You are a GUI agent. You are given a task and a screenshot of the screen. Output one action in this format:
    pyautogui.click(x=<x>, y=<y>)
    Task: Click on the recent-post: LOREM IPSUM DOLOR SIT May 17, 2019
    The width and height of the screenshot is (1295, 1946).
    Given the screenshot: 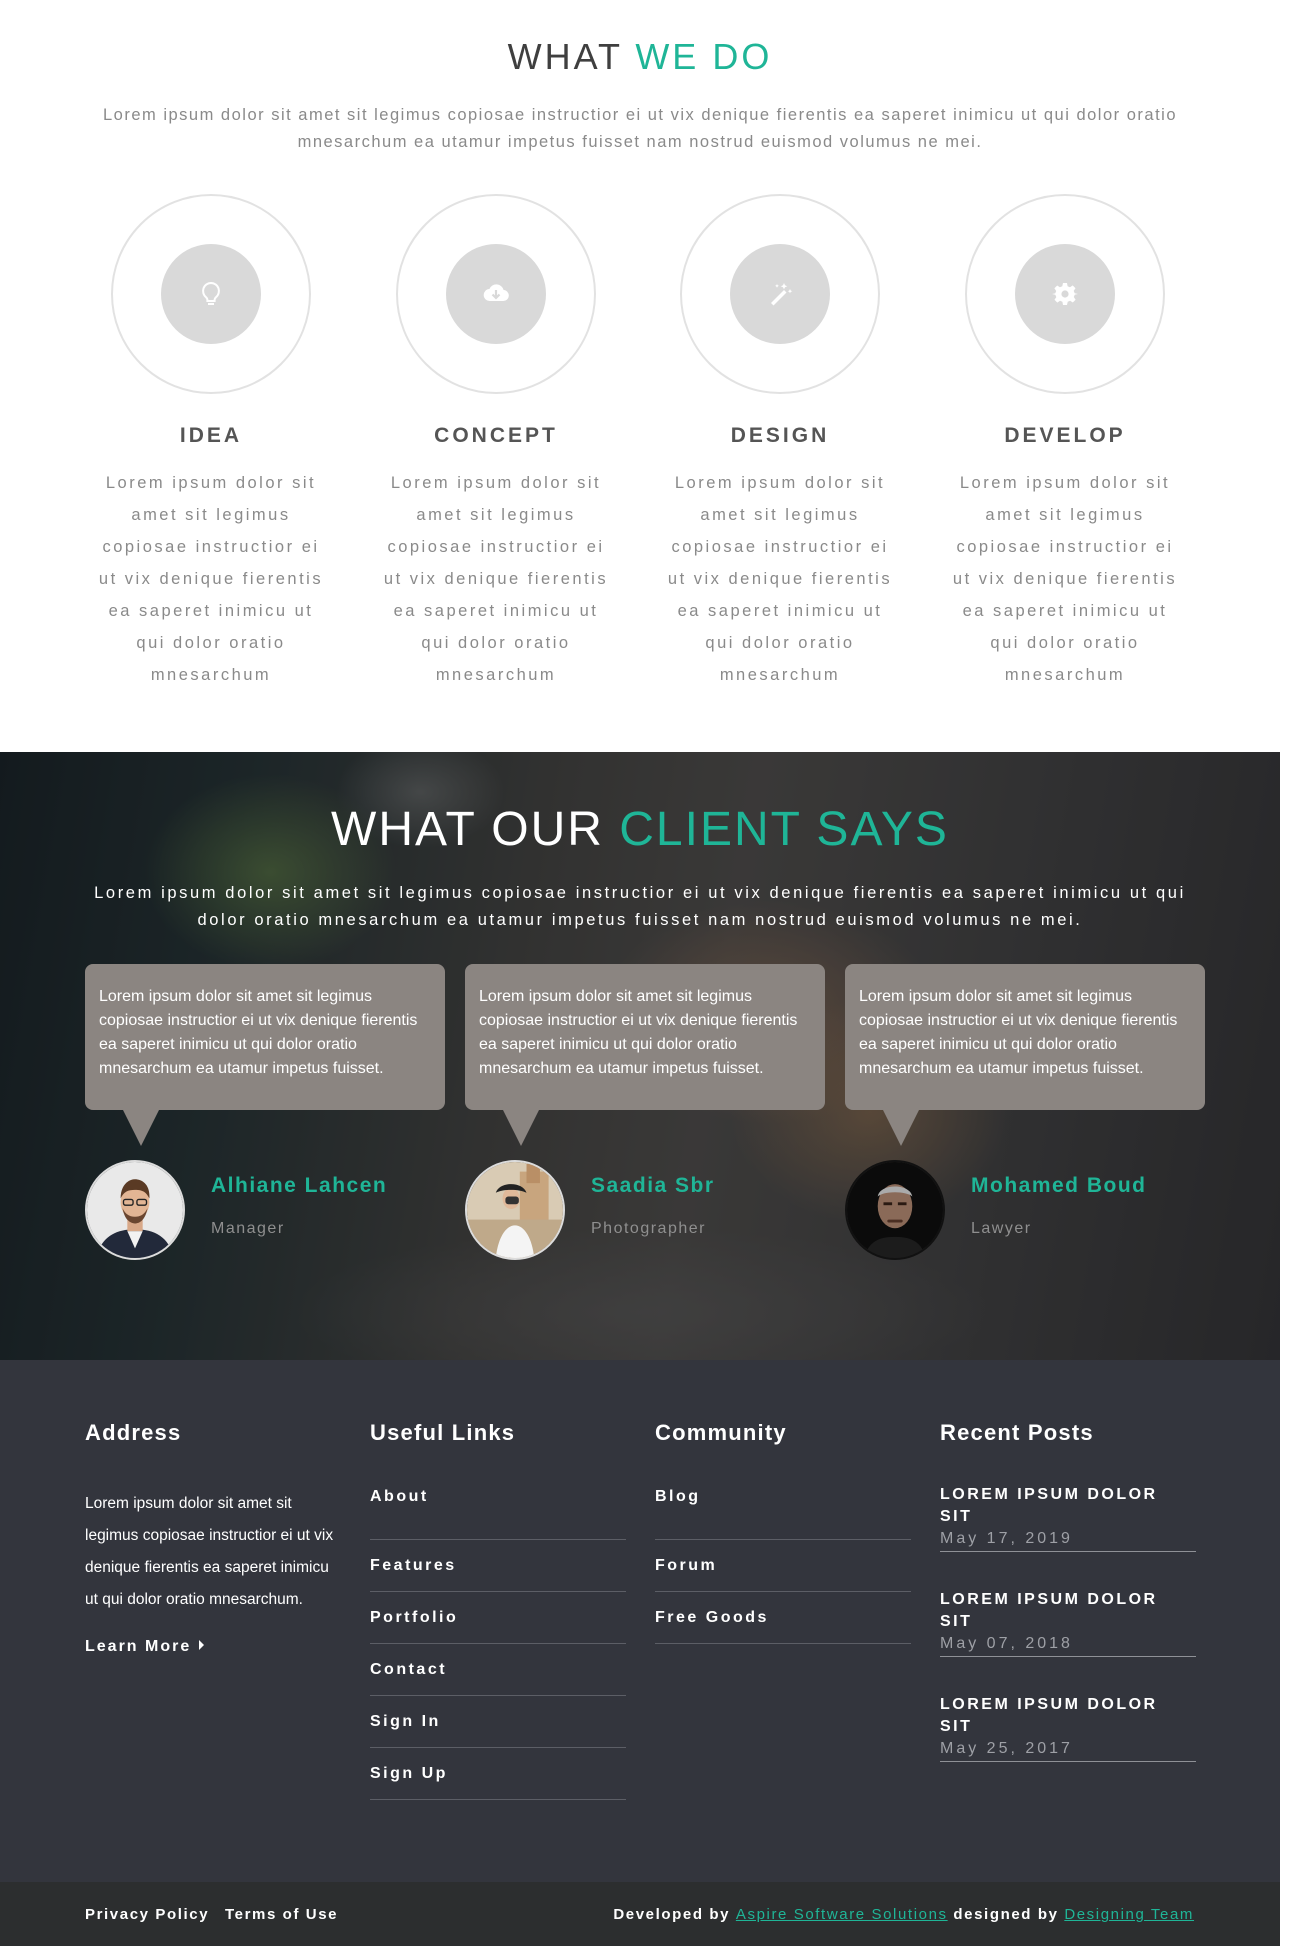 What is the action you would take?
    pyautogui.click(x=1068, y=1518)
    